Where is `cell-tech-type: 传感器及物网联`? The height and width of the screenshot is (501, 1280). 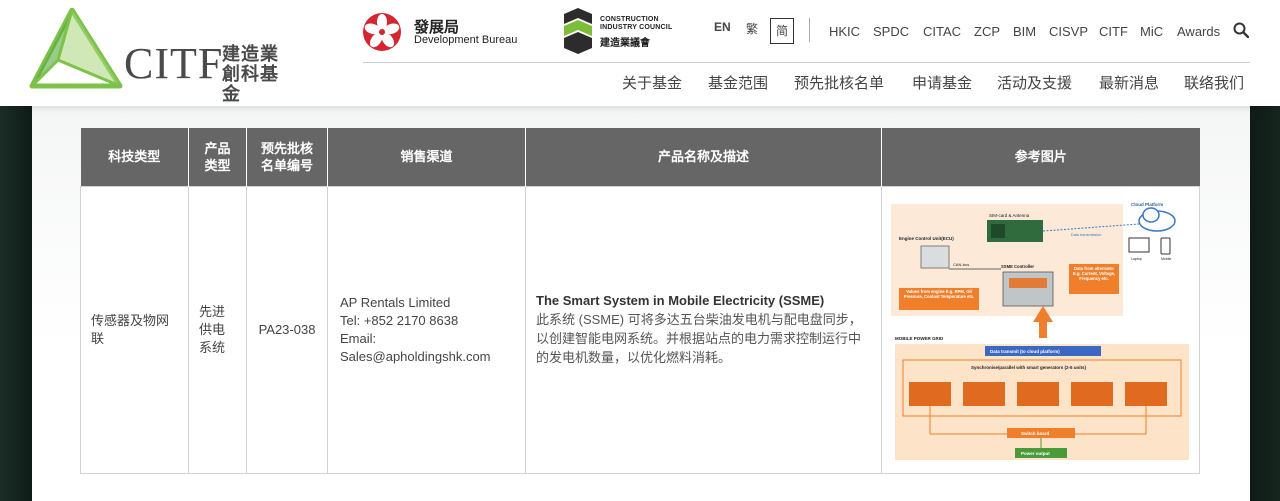 cell-tech-type: 传感器及物网联 is located at coordinates (134, 329).